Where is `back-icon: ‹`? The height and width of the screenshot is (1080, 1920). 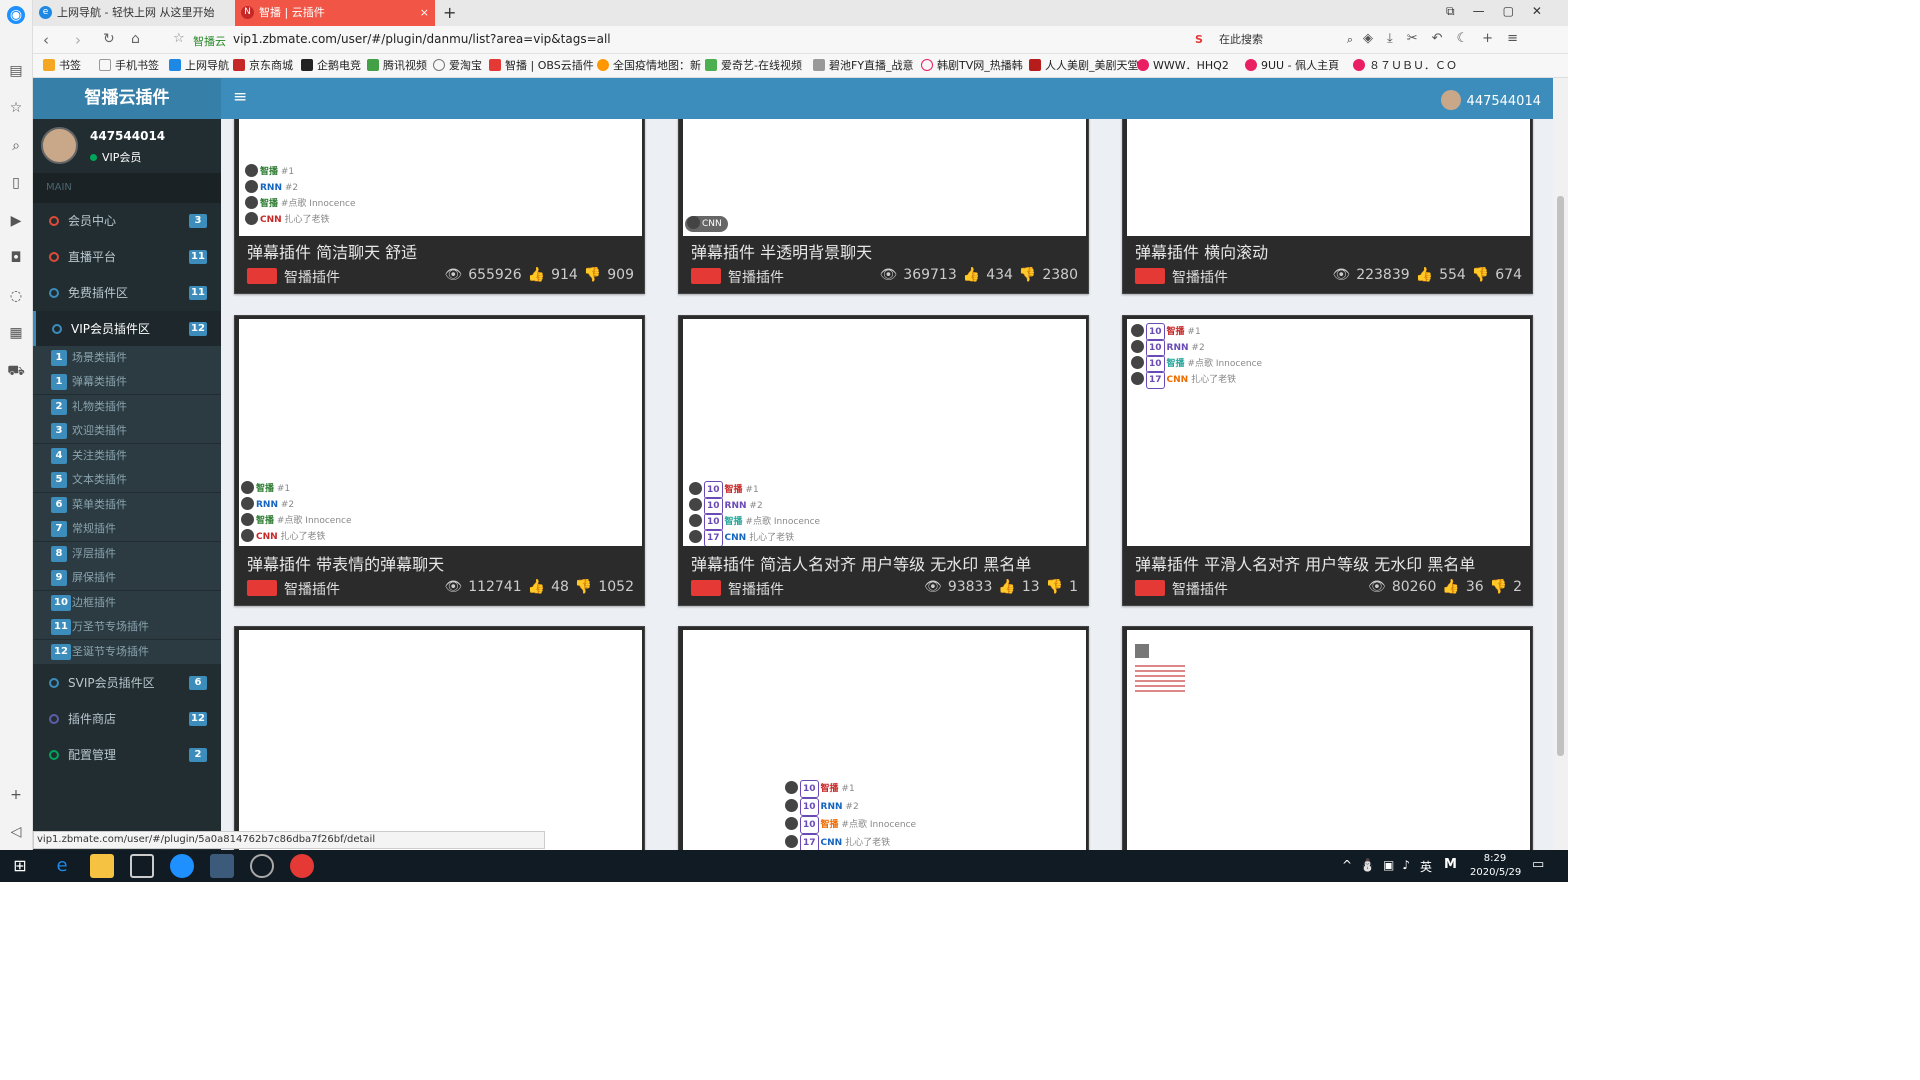 back-icon: ‹ is located at coordinates (46, 40).